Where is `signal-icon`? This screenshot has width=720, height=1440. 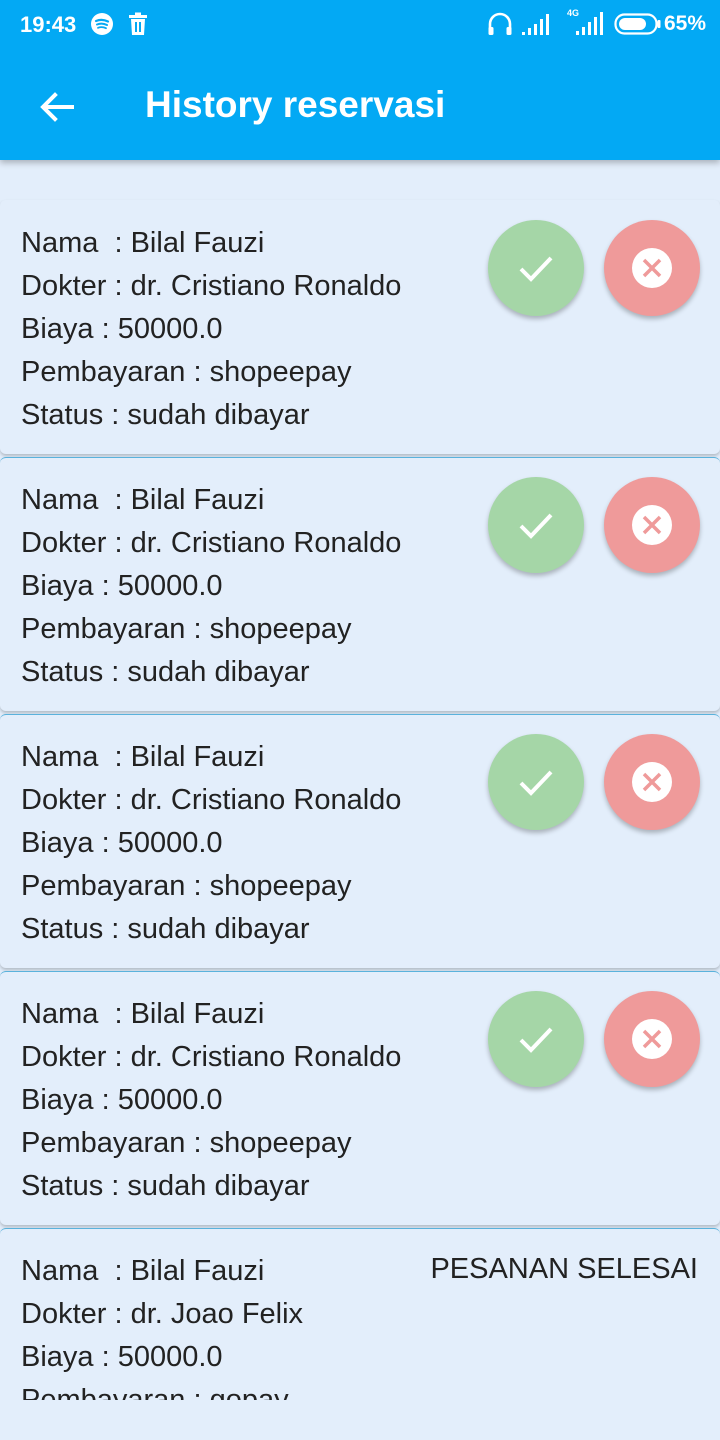 signal-icon is located at coordinates (536, 26).